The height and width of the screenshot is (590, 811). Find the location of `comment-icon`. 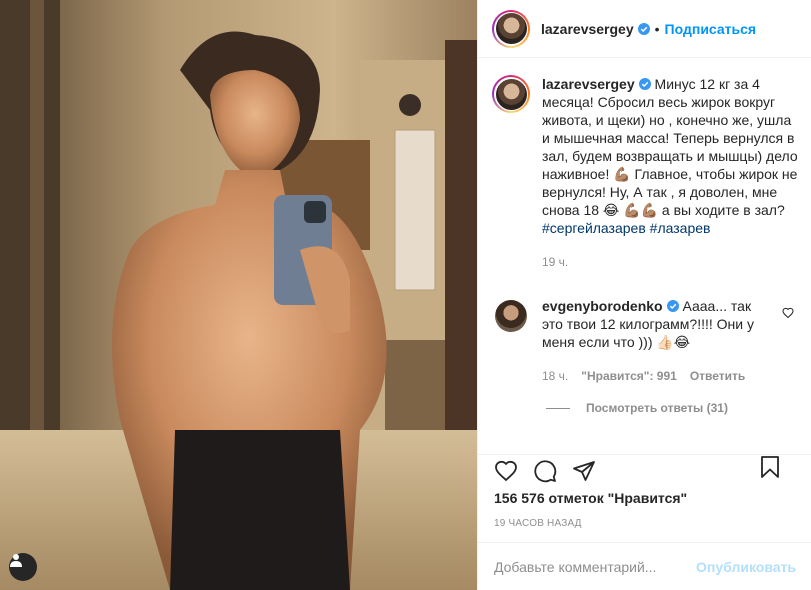

comment-icon is located at coordinates (545, 471).